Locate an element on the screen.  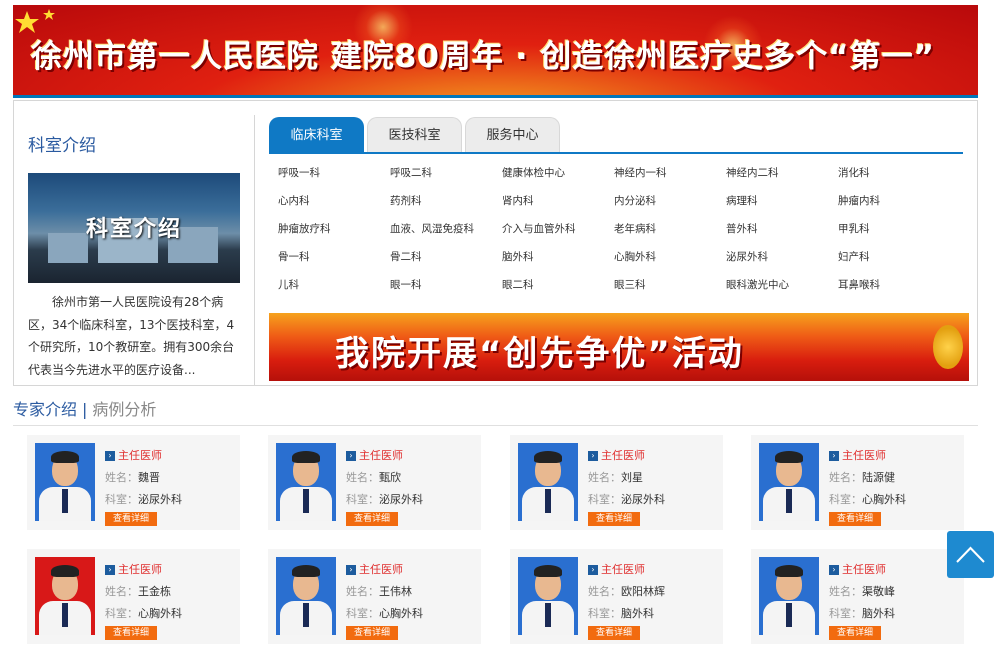
tab-medical-tech: 医技科室 is located at coordinates (414, 134).